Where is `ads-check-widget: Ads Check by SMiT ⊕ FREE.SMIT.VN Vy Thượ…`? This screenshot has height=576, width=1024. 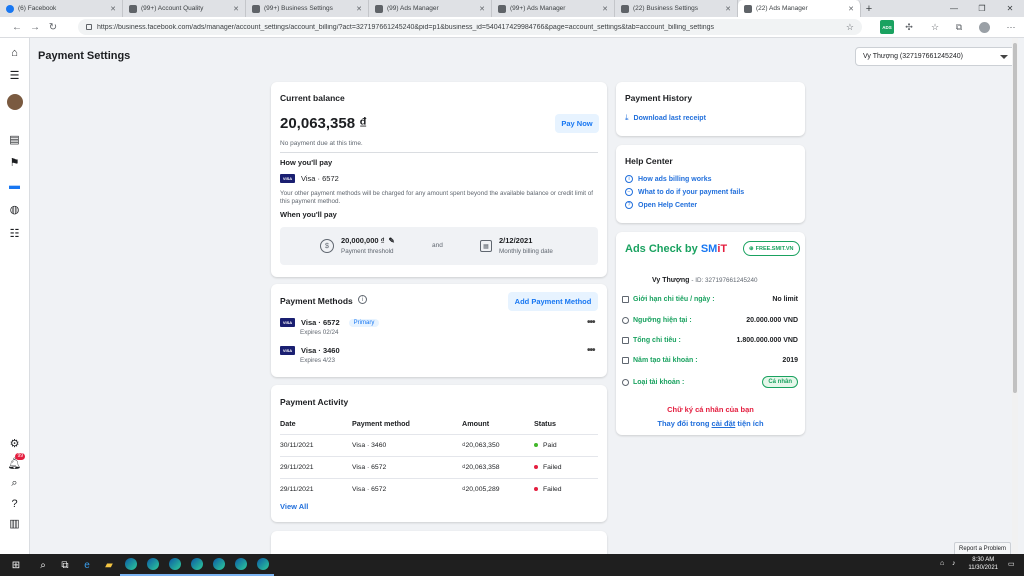
ads-check-widget: Ads Check by SMiT ⊕ FREE.SMIT.VN Vy Thượ… is located at coordinates (710, 333).